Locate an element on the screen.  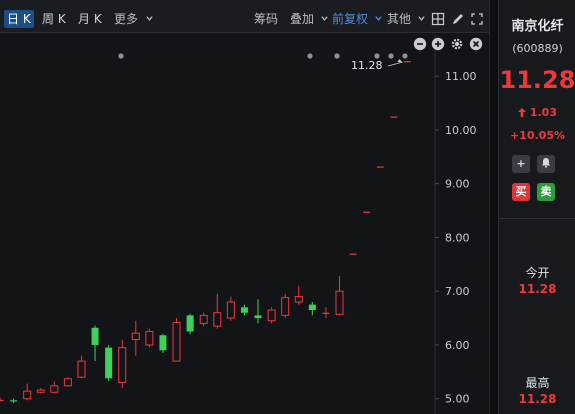
other-label: 其他 is located at coordinates (399, 19).